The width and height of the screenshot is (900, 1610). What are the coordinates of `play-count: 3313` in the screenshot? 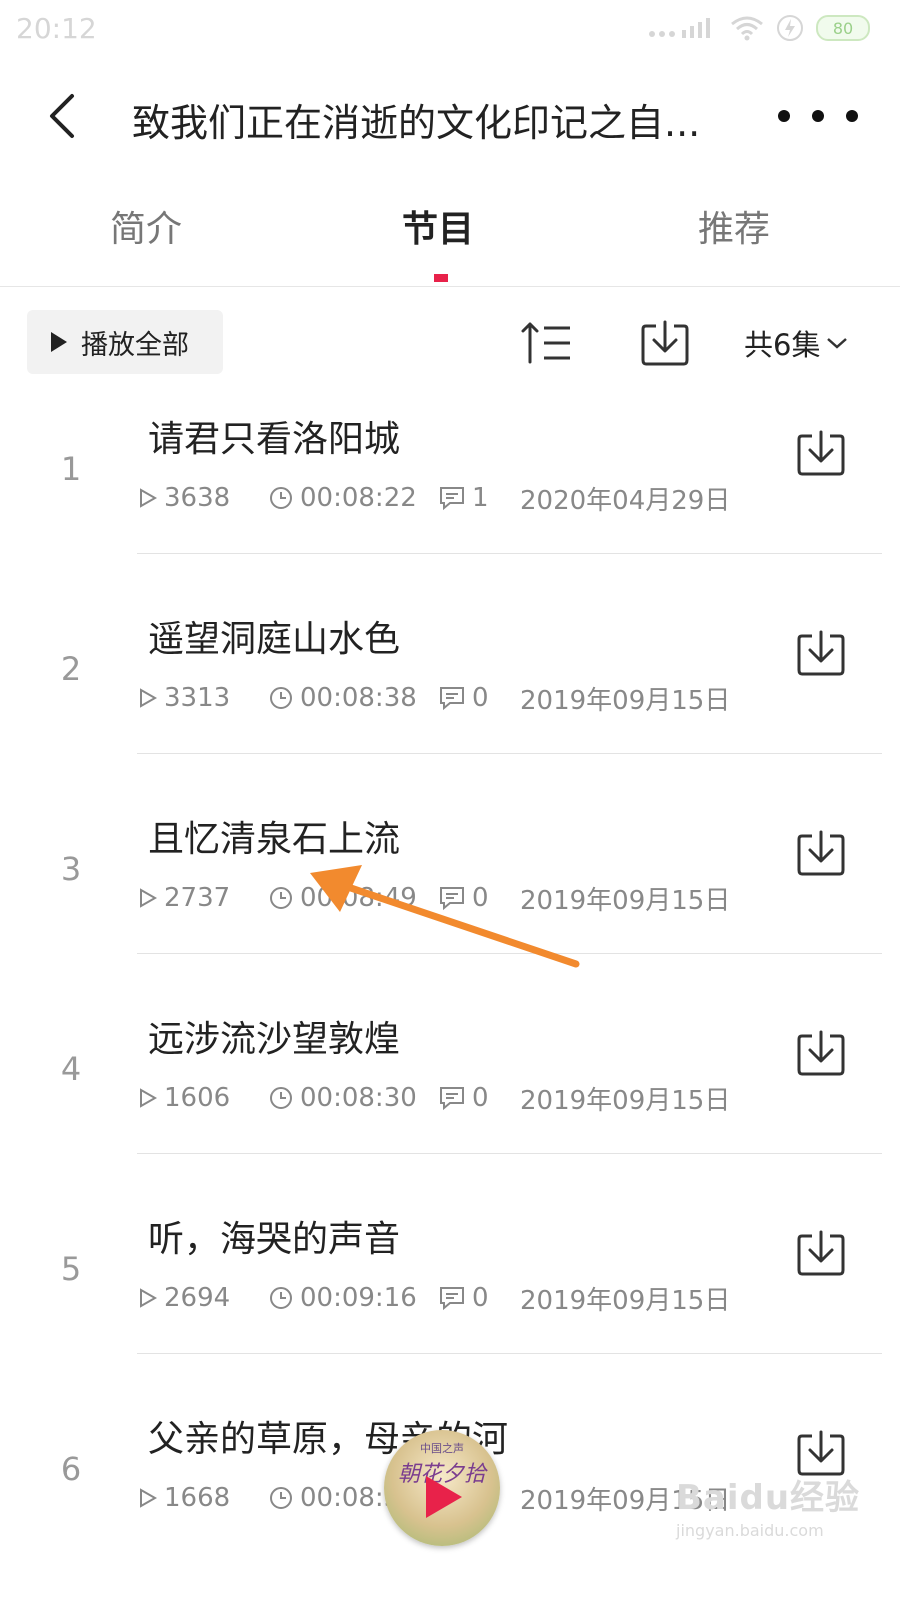 It's located at (197, 698).